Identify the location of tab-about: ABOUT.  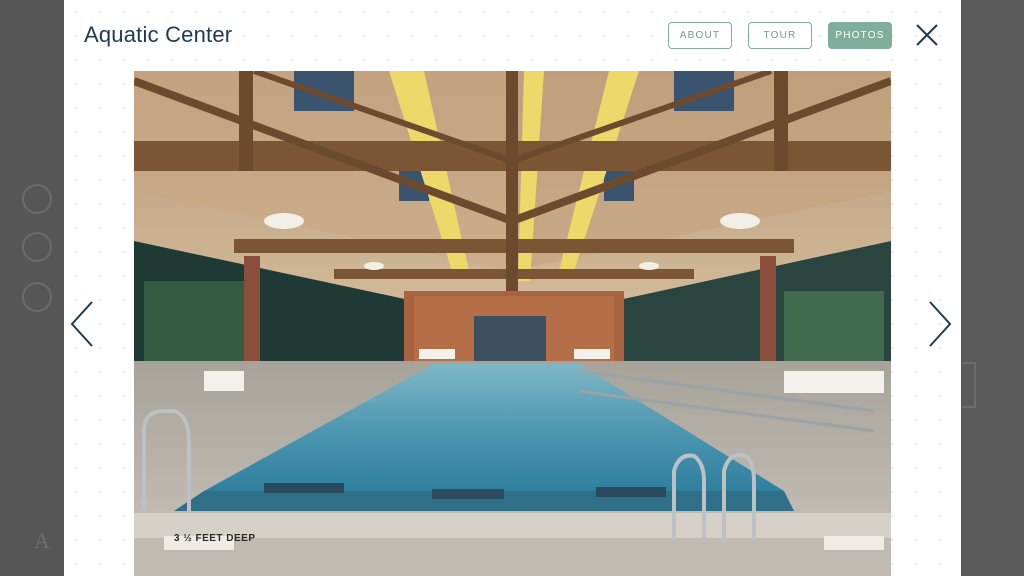
(700, 35).